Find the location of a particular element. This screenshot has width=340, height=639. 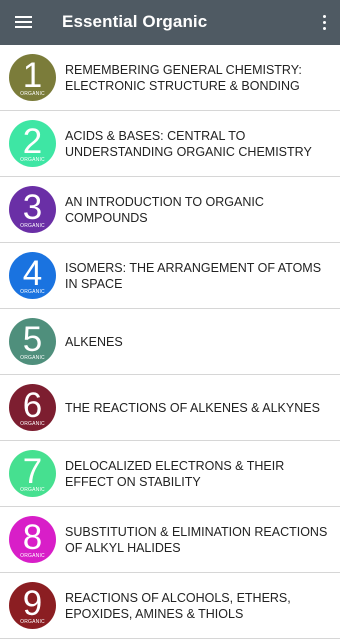

chapter-badge: 4 ORGANIC is located at coordinates (32, 275).